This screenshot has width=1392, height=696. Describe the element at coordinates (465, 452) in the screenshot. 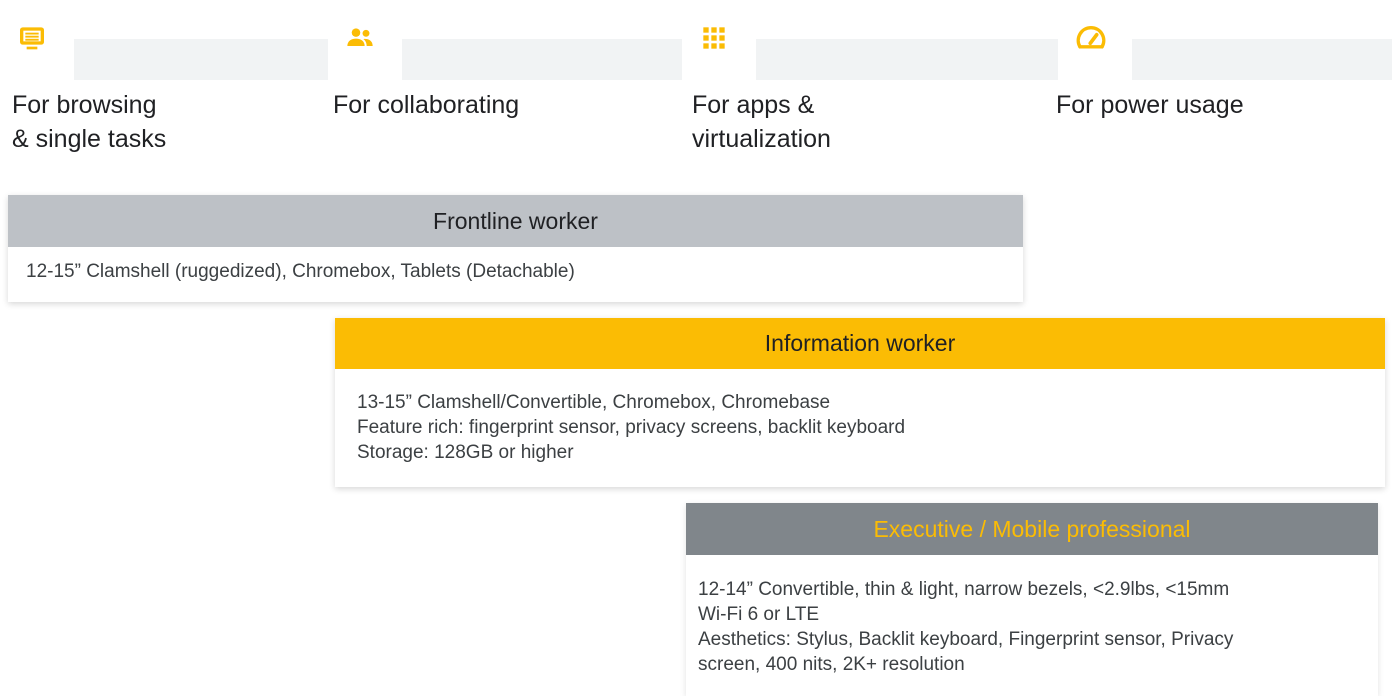

I see `detail-line: Storage: 128GB or higher` at that location.